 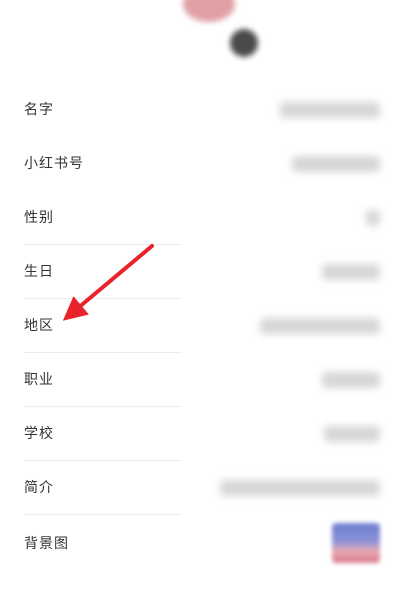 I want to click on field-value-name, so click(x=330, y=110).